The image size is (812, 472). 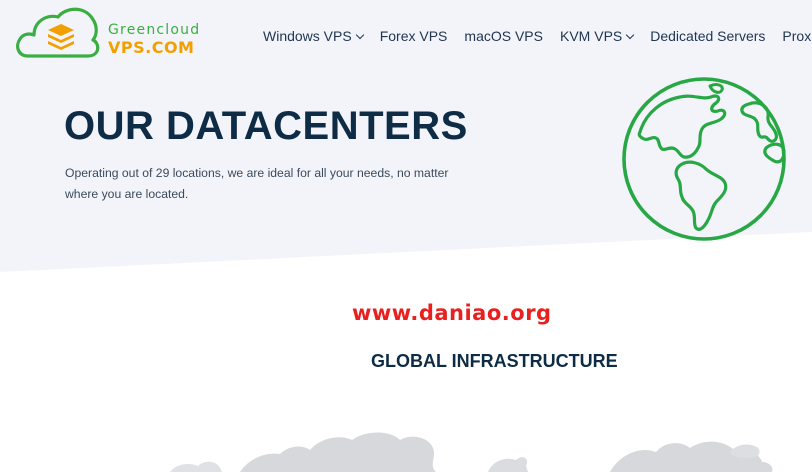 I want to click on hero-subtitle-line: where you are located., so click(x=127, y=194).